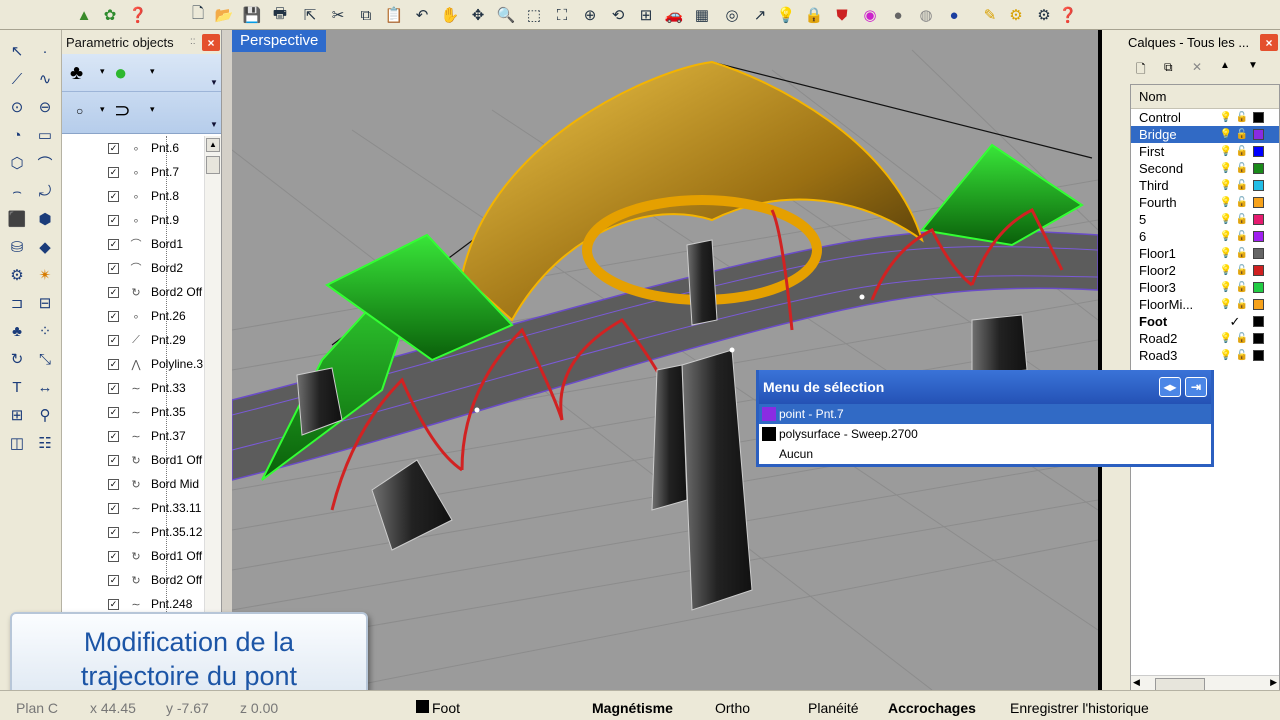 The height and width of the screenshot is (720, 1280). What do you see at coordinates (45, 415) in the screenshot?
I see `analyze-tool-icon: ⚲` at bounding box center [45, 415].